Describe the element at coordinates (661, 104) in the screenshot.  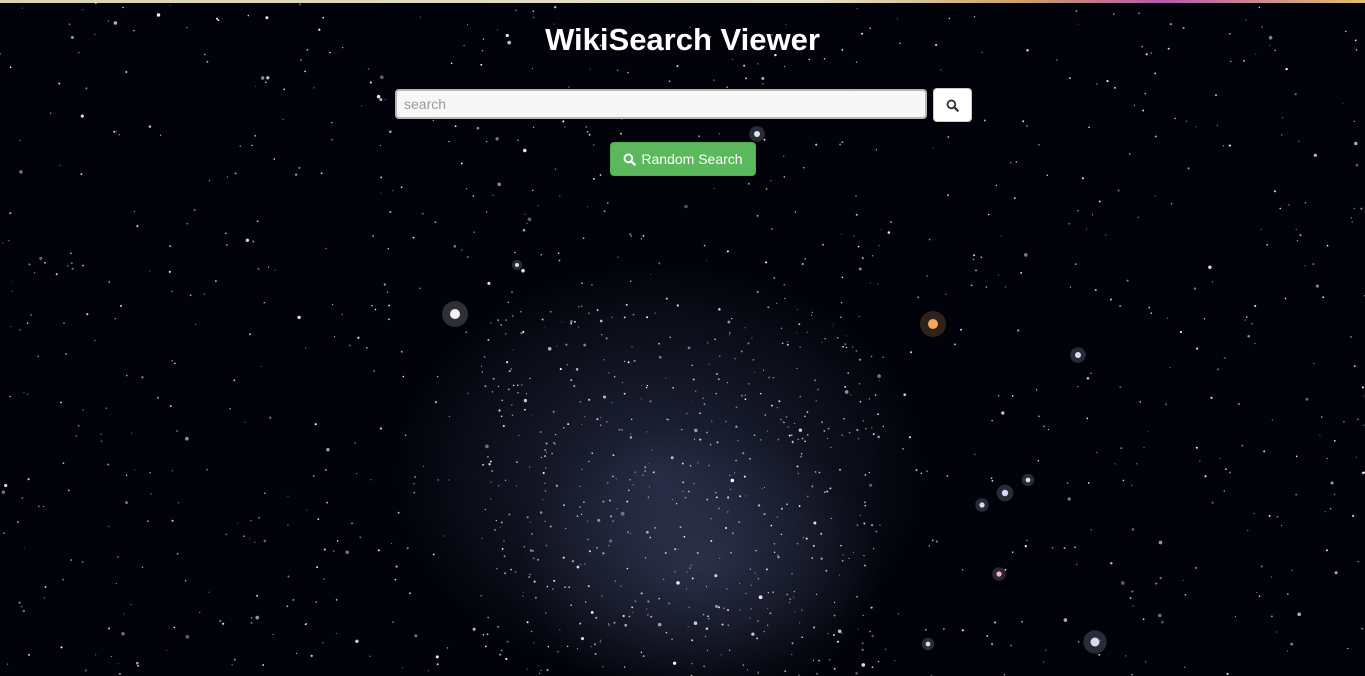
I see `search-input` at that location.